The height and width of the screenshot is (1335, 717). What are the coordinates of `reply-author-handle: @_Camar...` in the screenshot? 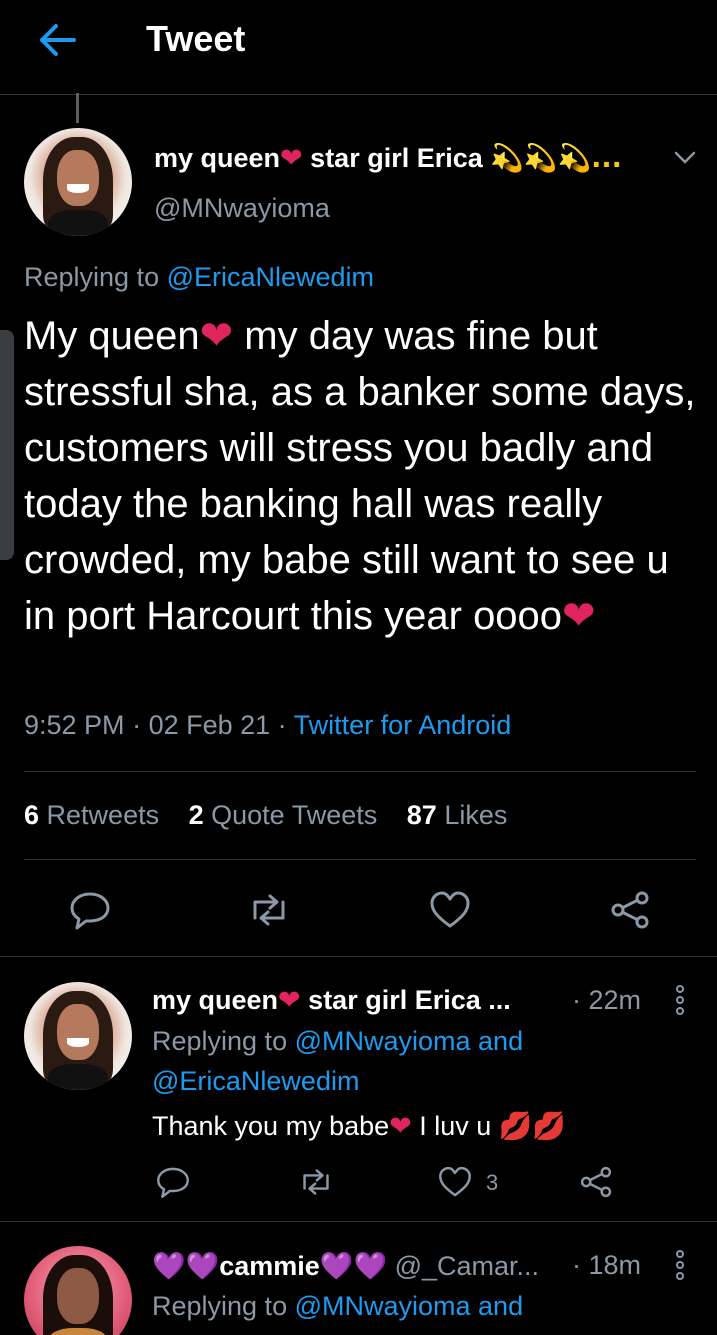 It's located at (463, 1266).